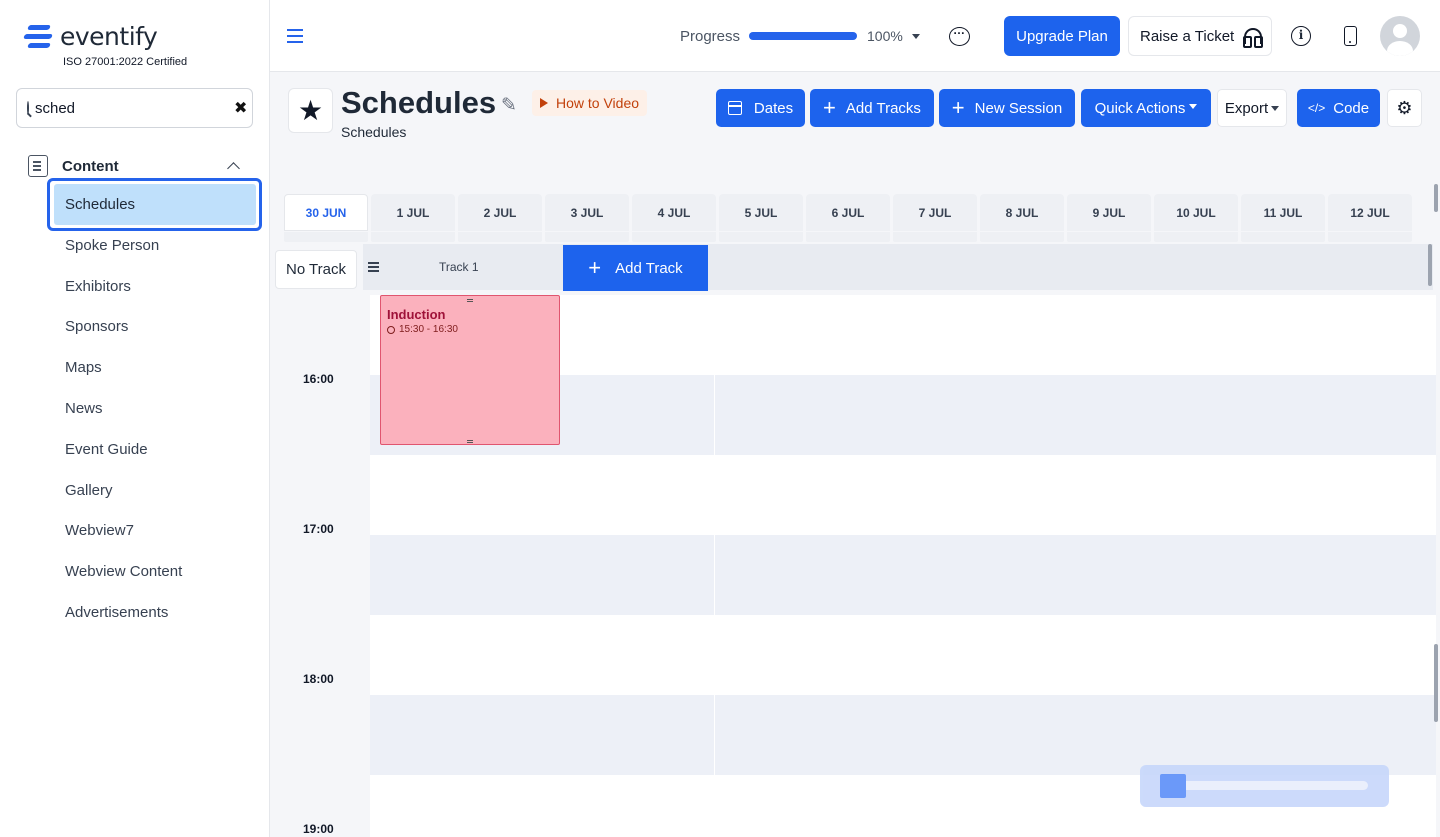  What do you see at coordinates (1350, 36) in the screenshot?
I see `mobile-preview-icon` at bounding box center [1350, 36].